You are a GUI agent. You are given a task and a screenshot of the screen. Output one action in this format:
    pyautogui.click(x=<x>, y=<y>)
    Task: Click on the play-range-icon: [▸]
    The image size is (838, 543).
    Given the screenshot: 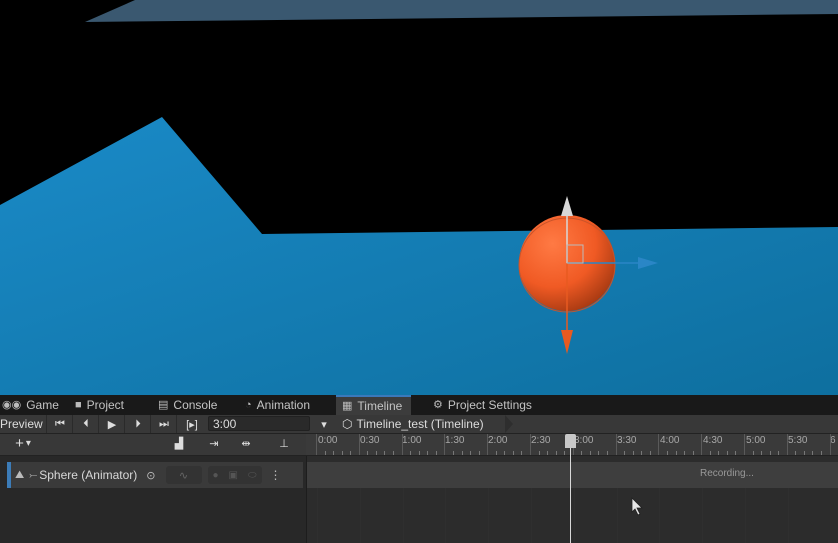 What is the action you would take?
    pyautogui.click(x=192, y=424)
    